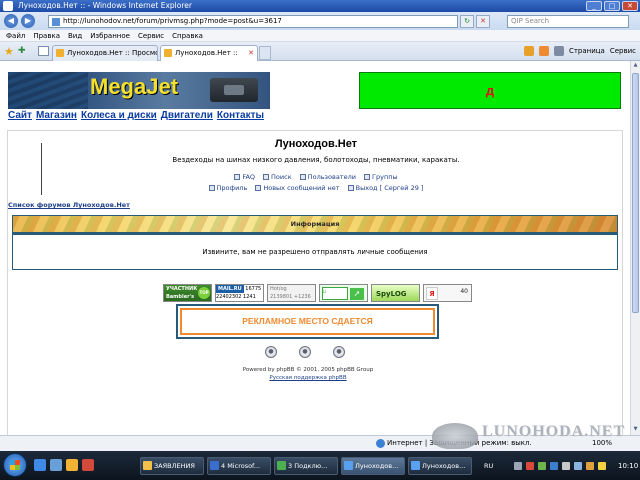 The width and height of the screenshot is (640, 480). Describe the element at coordinates (60, 53) in the screenshot. I see `tab-favicon` at that location.